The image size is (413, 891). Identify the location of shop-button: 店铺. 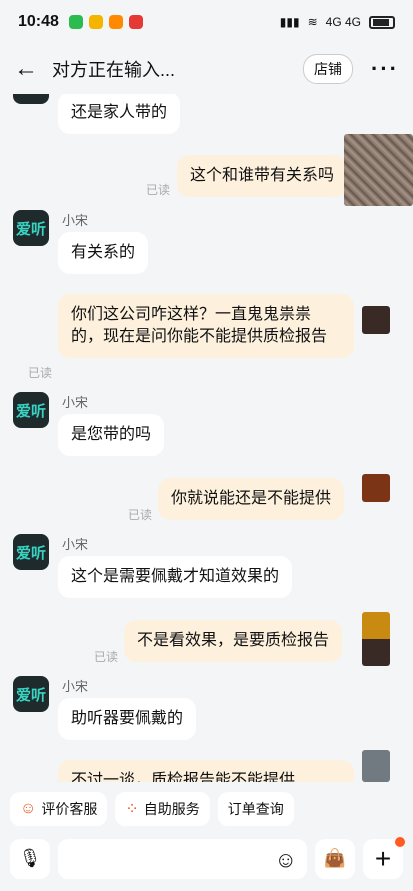
(328, 69).